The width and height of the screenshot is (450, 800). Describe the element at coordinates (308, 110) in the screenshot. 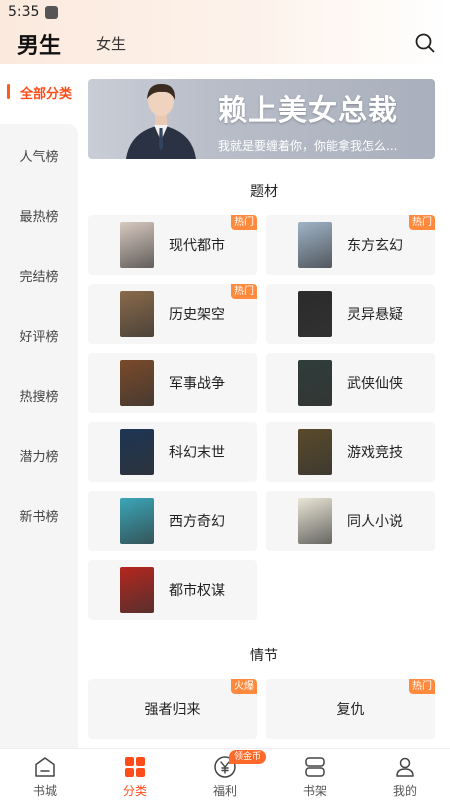

I see `banner-title: 赖上美女总裁` at that location.